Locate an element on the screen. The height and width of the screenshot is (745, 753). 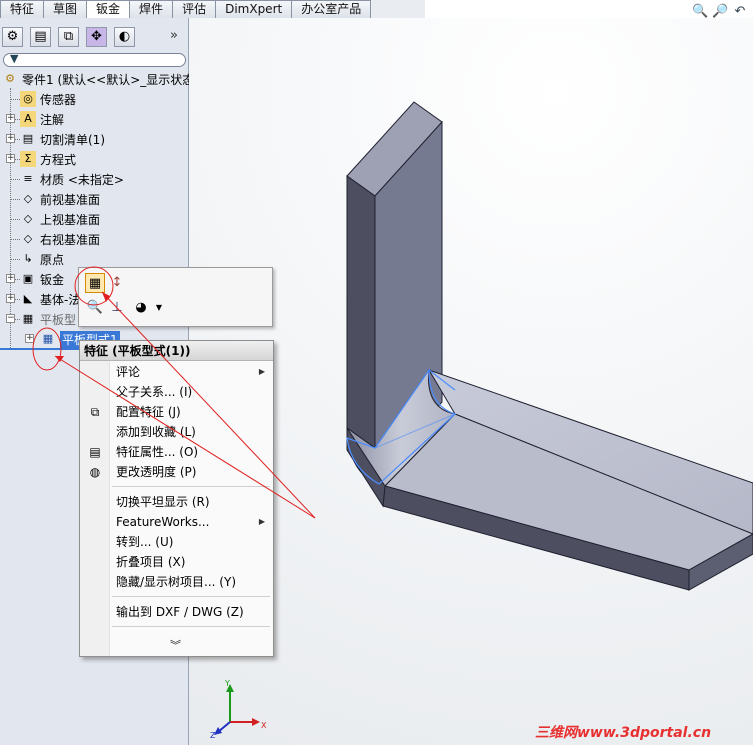
tree-item-label: 传感器 is located at coordinates (58, 99).